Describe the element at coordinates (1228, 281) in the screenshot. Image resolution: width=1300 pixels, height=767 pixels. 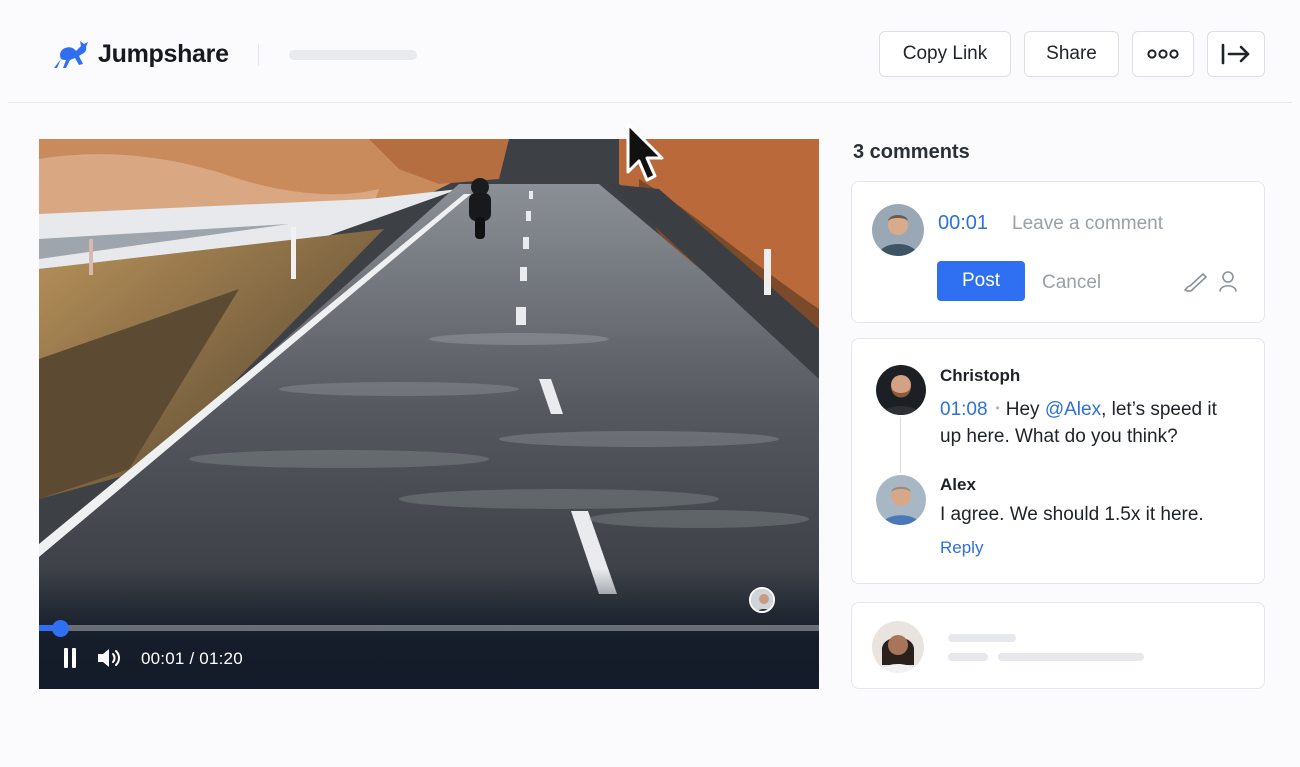
I see `mention-user-icon` at that location.